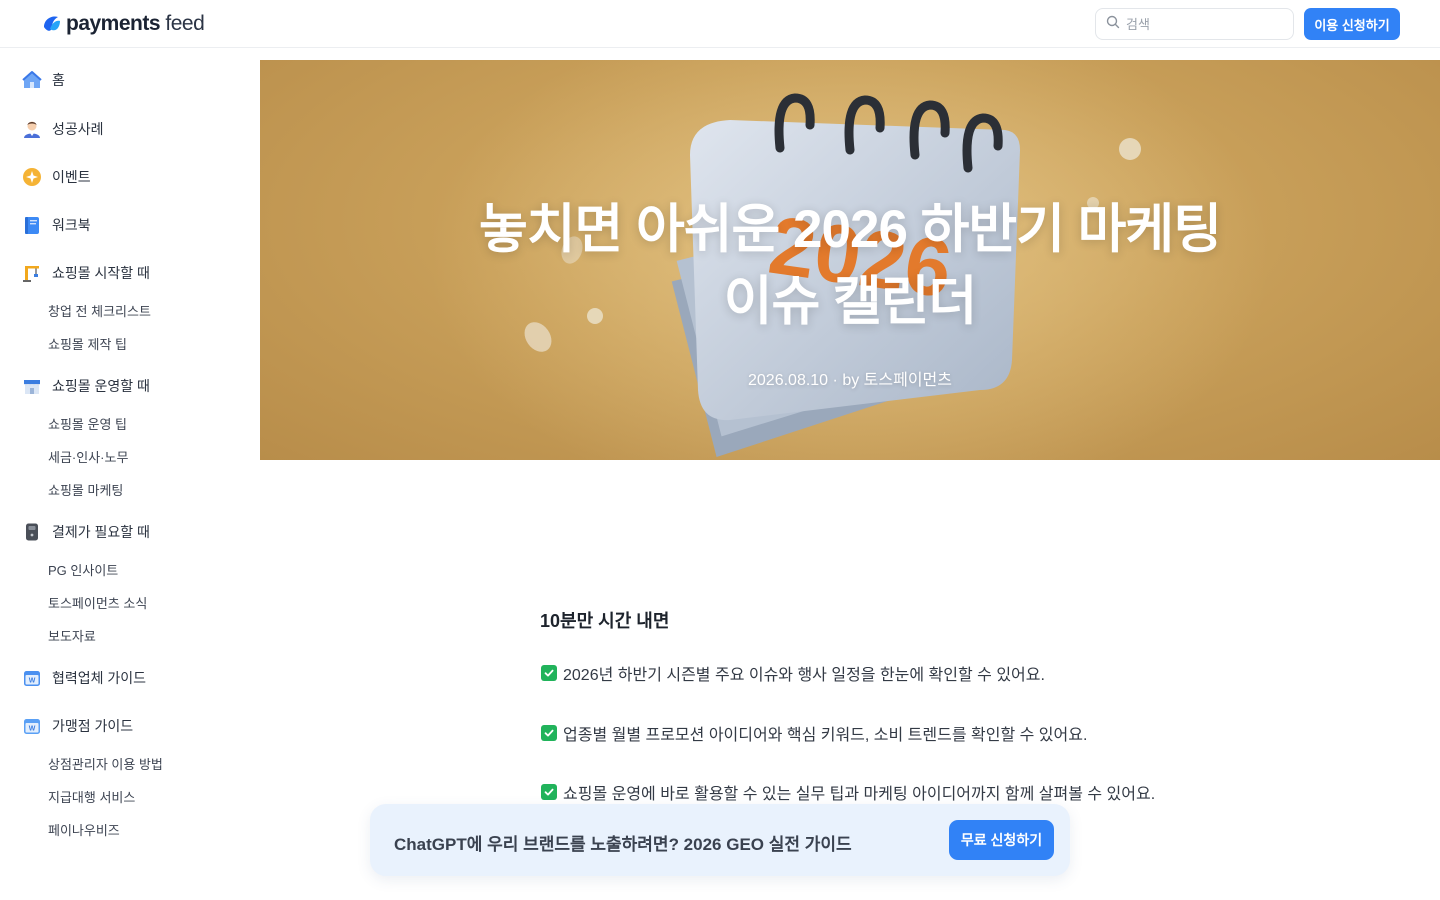 The image size is (1440, 900). Describe the element at coordinates (850, 266) in the screenshot. I see `article-title: 놓치면 아쉬운 2026 하반기 마케팅 이슈 캘린더` at that location.